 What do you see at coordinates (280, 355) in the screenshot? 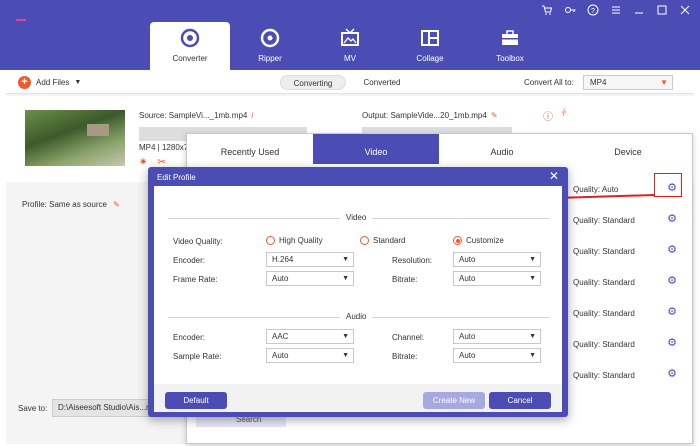
I see `sample-rate-value: Auto` at bounding box center [280, 355].